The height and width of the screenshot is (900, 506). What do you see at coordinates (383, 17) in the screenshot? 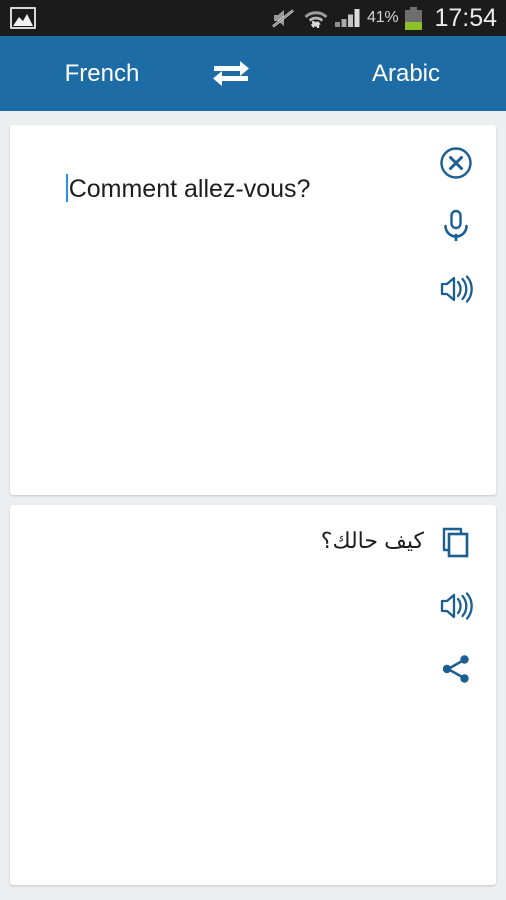
I see `battery-percent-label: 41%` at bounding box center [383, 17].